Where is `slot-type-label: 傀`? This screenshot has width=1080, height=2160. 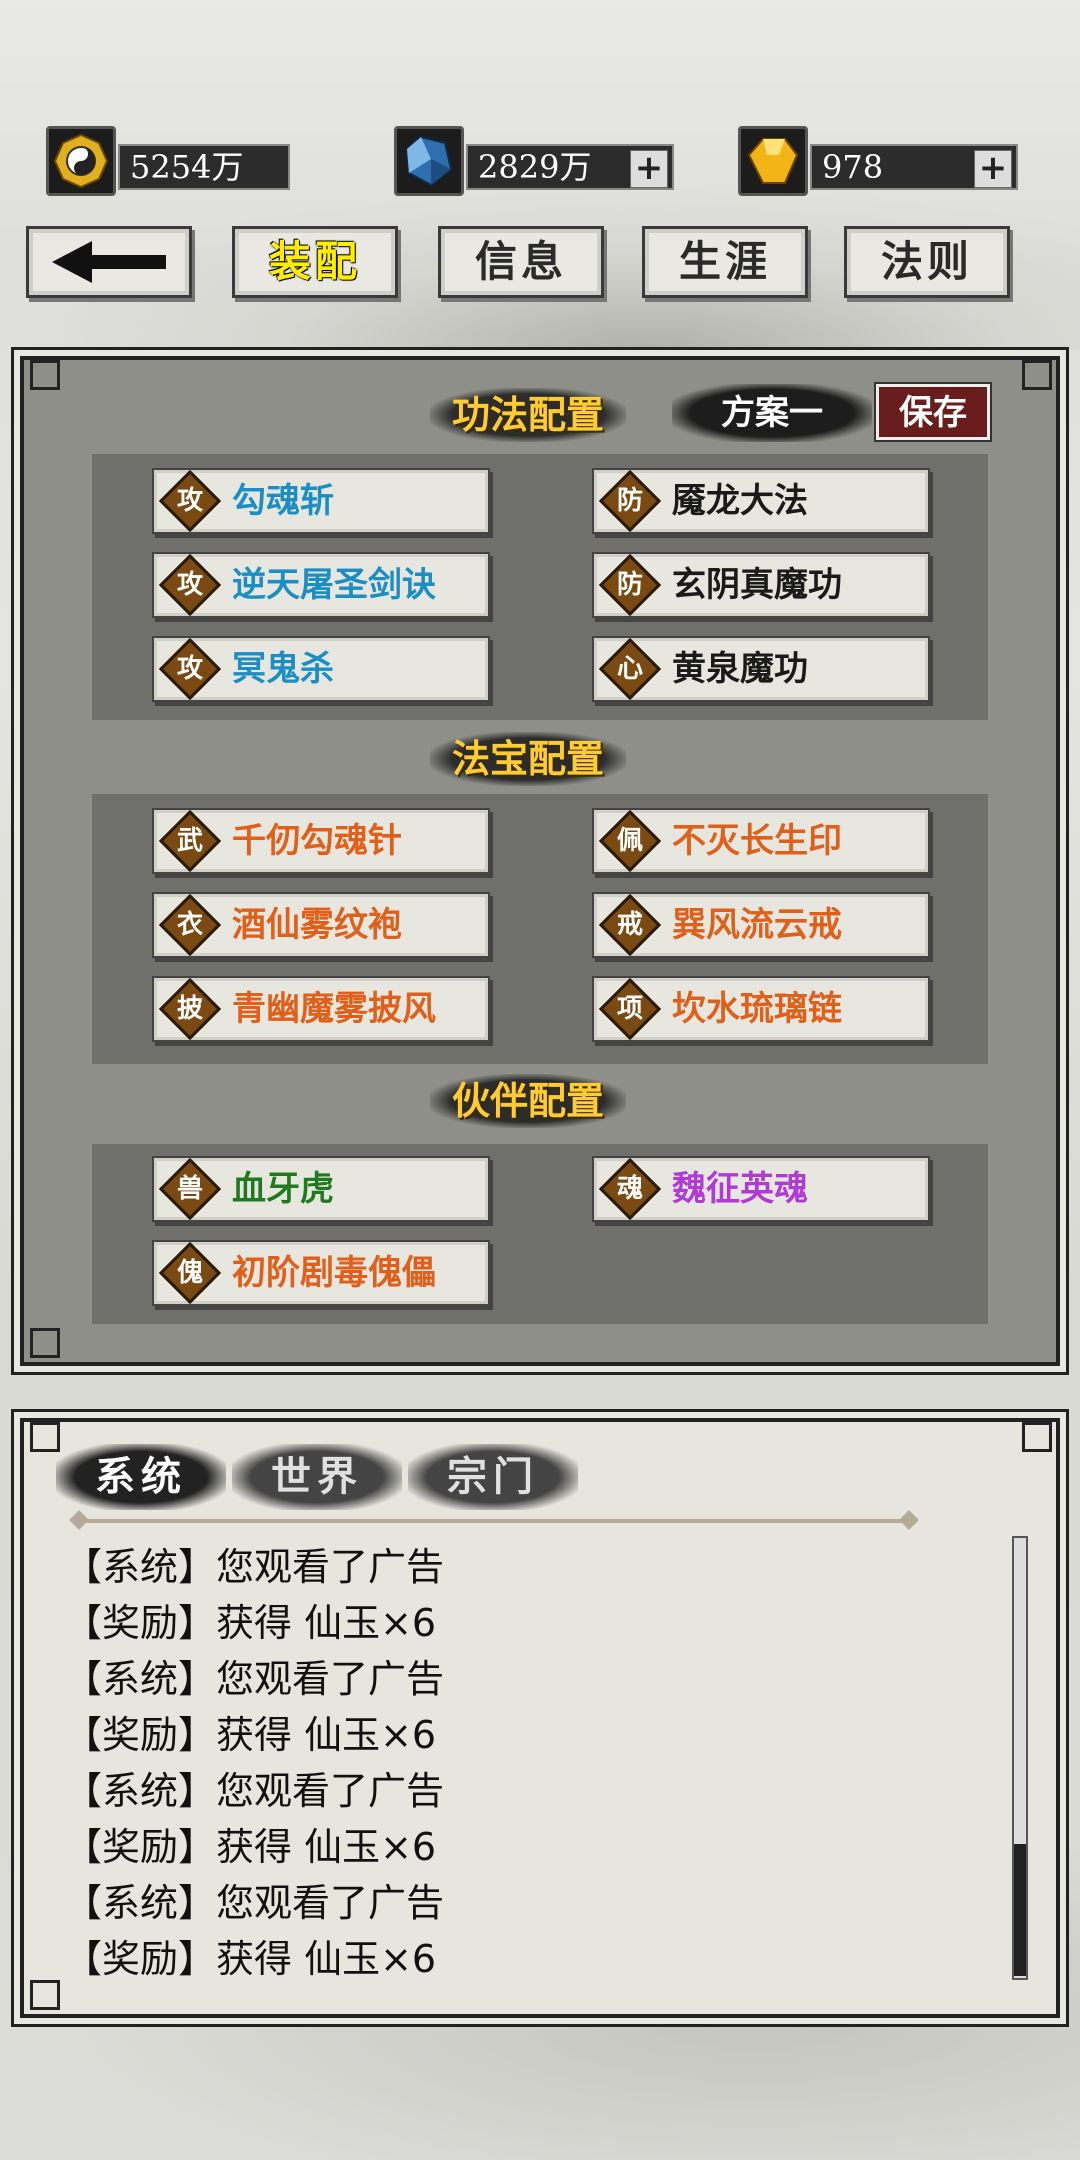
slot-type-label: 傀 is located at coordinates (189, 1273).